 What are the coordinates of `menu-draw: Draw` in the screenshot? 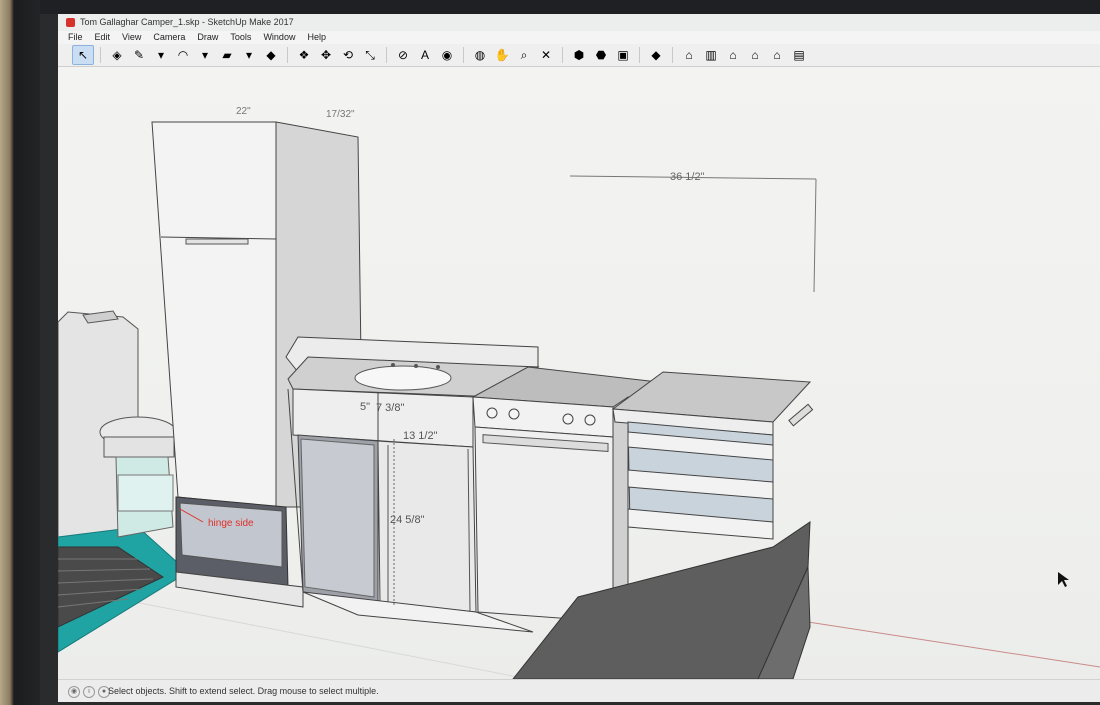 It's located at (207, 37).